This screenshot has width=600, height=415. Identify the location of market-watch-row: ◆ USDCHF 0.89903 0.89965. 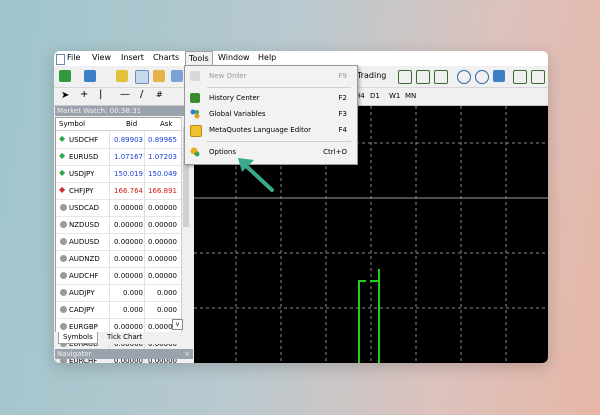
(118, 140).